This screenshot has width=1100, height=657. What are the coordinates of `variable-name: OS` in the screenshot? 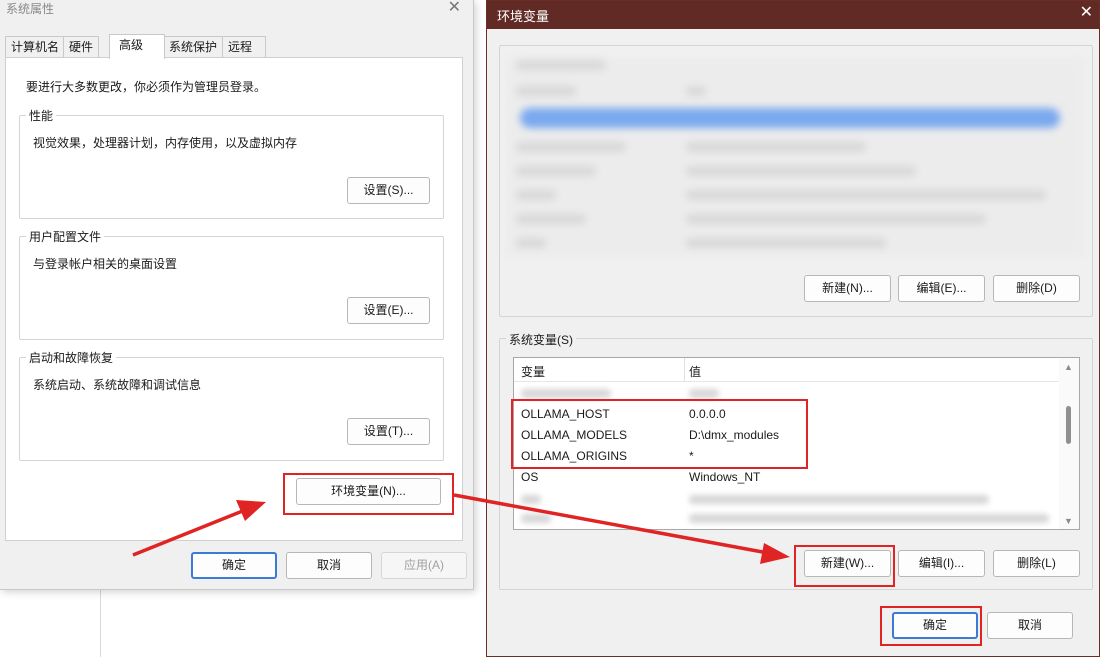 It's located at (530, 477).